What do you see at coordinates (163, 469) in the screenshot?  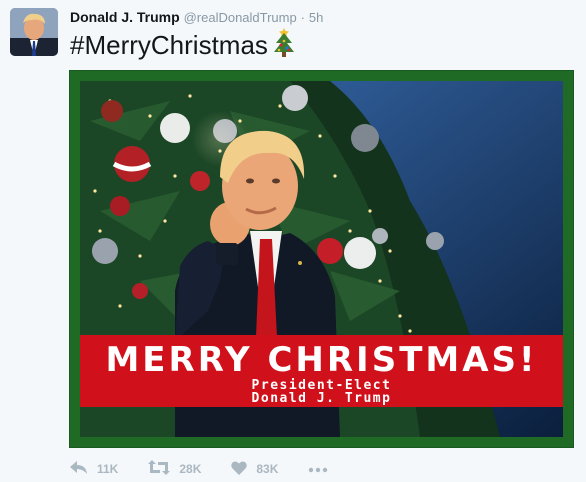 I see `retweet-icon` at bounding box center [163, 469].